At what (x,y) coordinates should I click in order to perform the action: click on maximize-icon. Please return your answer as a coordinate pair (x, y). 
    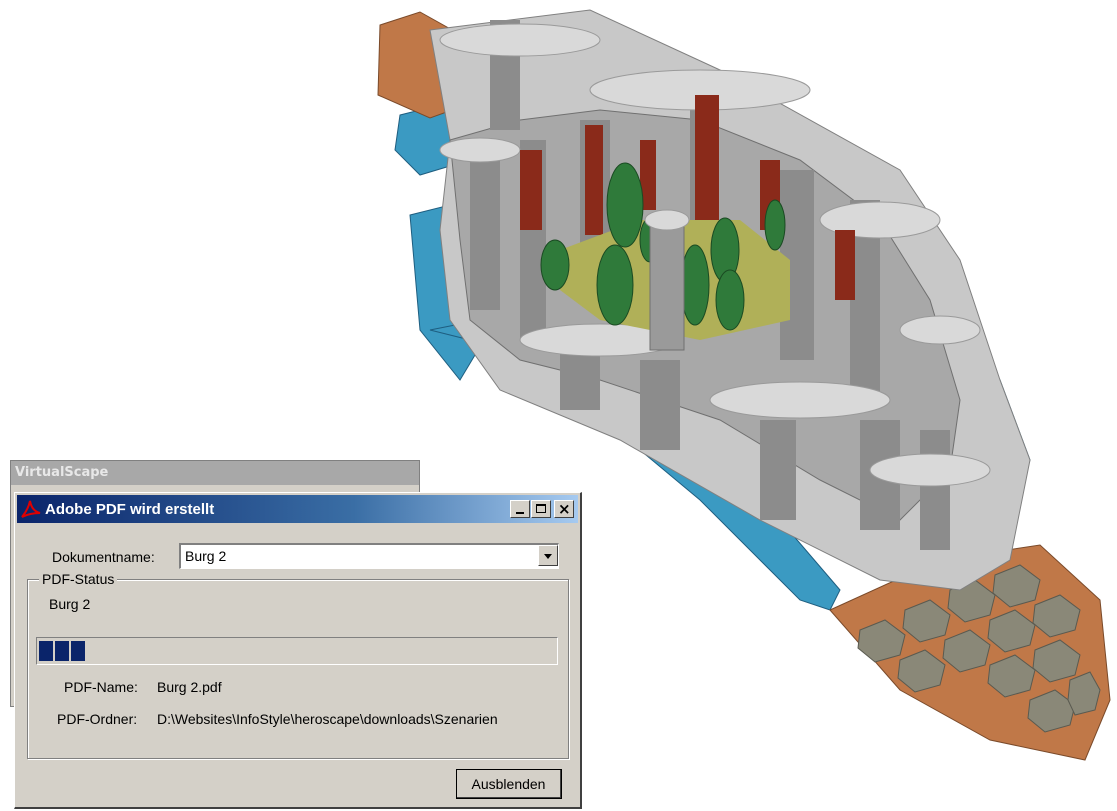
    Looking at the image, I should click on (541, 508).